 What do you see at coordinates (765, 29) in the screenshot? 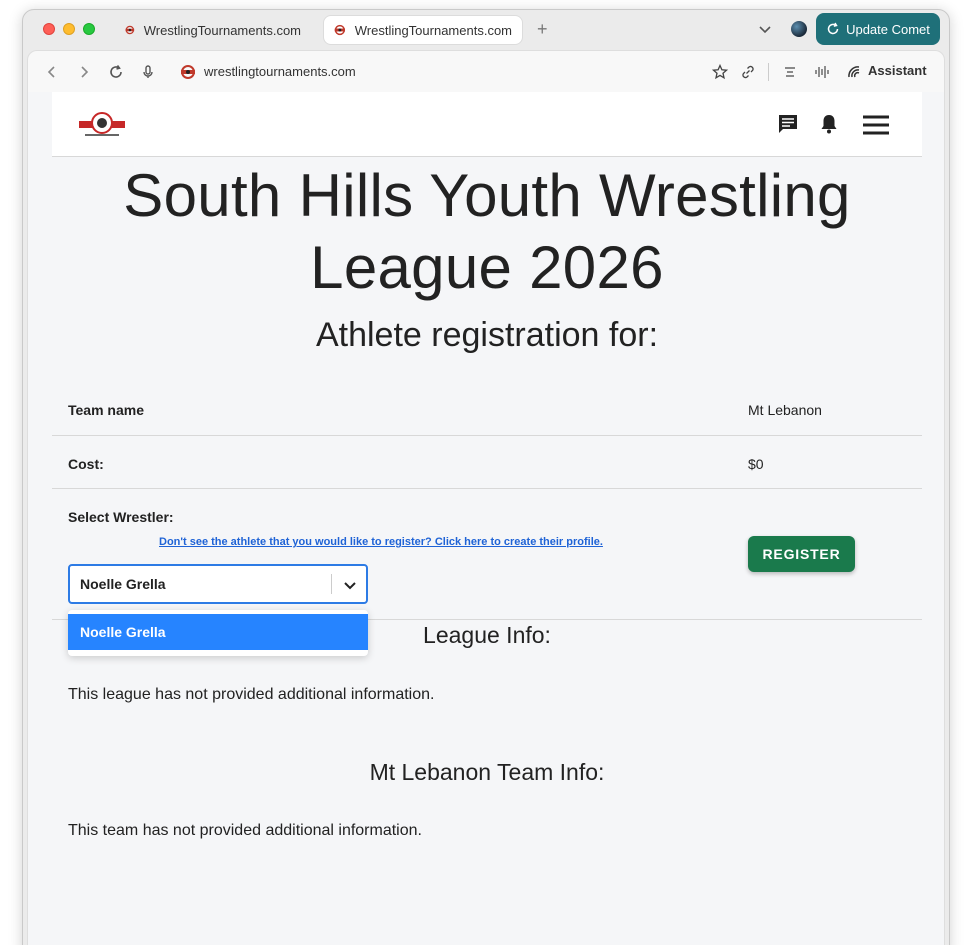
I see `tab-list-chevron-icon` at bounding box center [765, 29].